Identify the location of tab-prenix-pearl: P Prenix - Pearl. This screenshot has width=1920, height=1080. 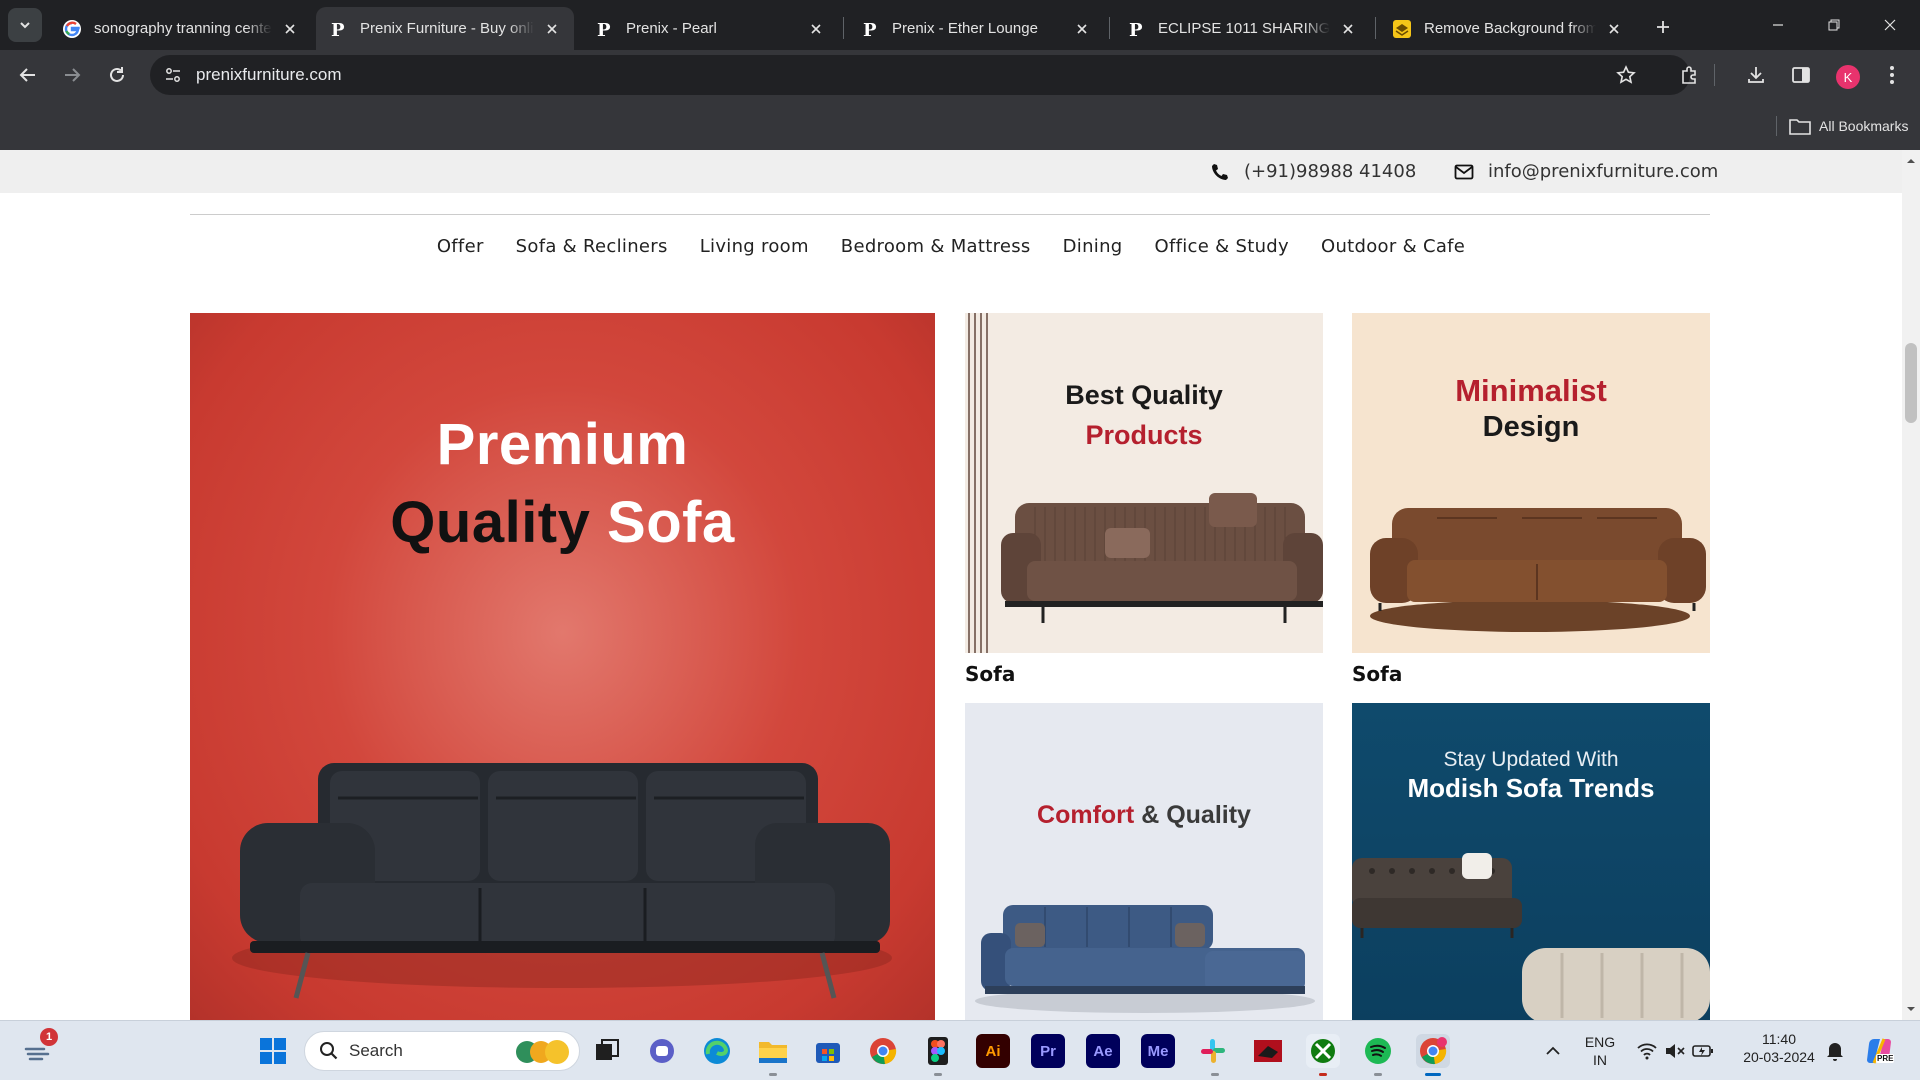
(710, 28).